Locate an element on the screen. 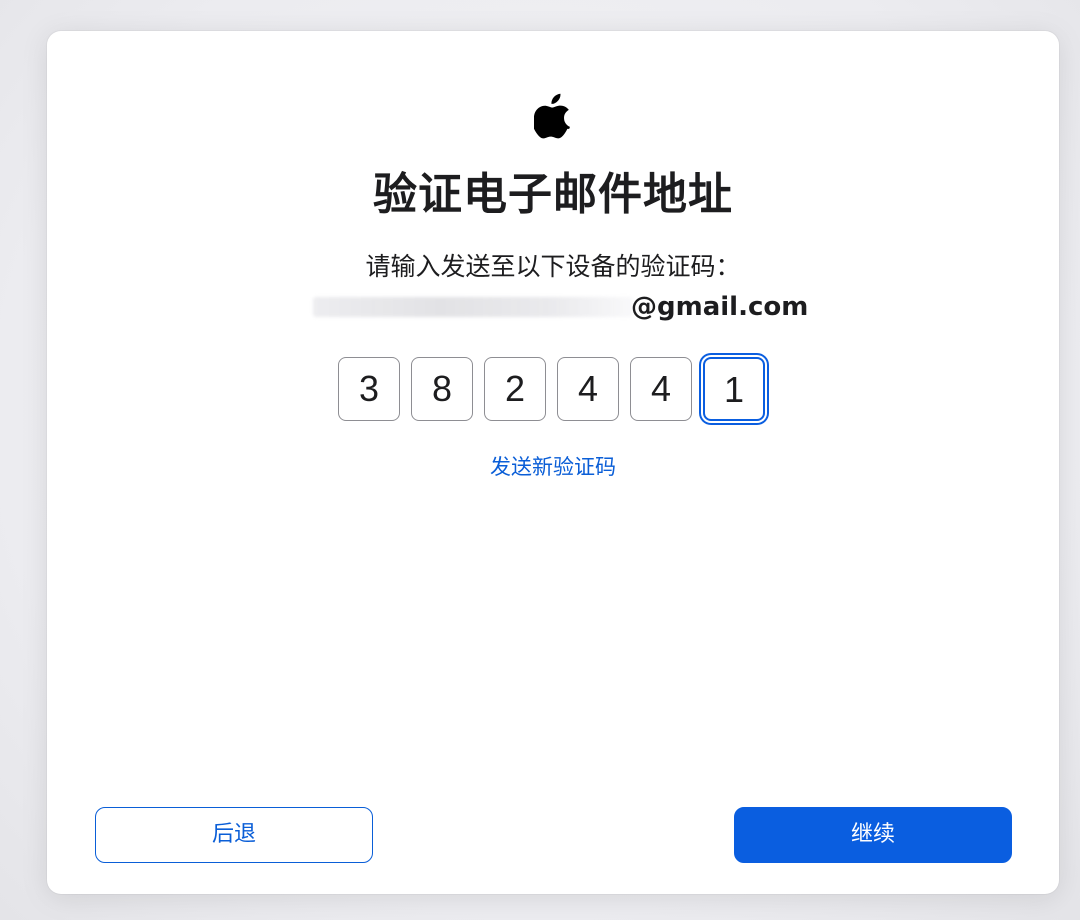 The height and width of the screenshot is (920, 1080). page-title: 验证电子邮件地址 is located at coordinates (553, 194).